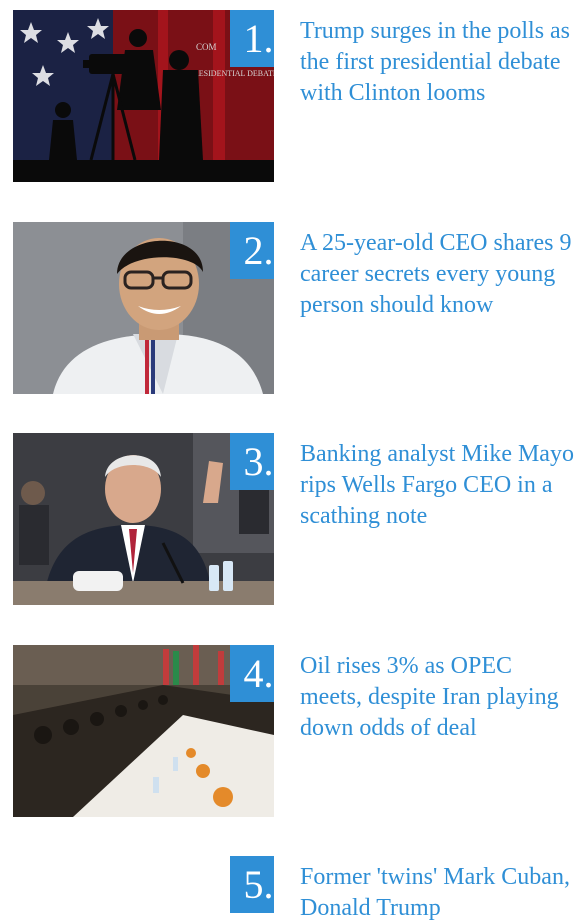 This screenshot has height=920, width=579. Describe the element at coordinates (143, 519) in the screenshot. I see `story-thumbnail: 3.` at that location.